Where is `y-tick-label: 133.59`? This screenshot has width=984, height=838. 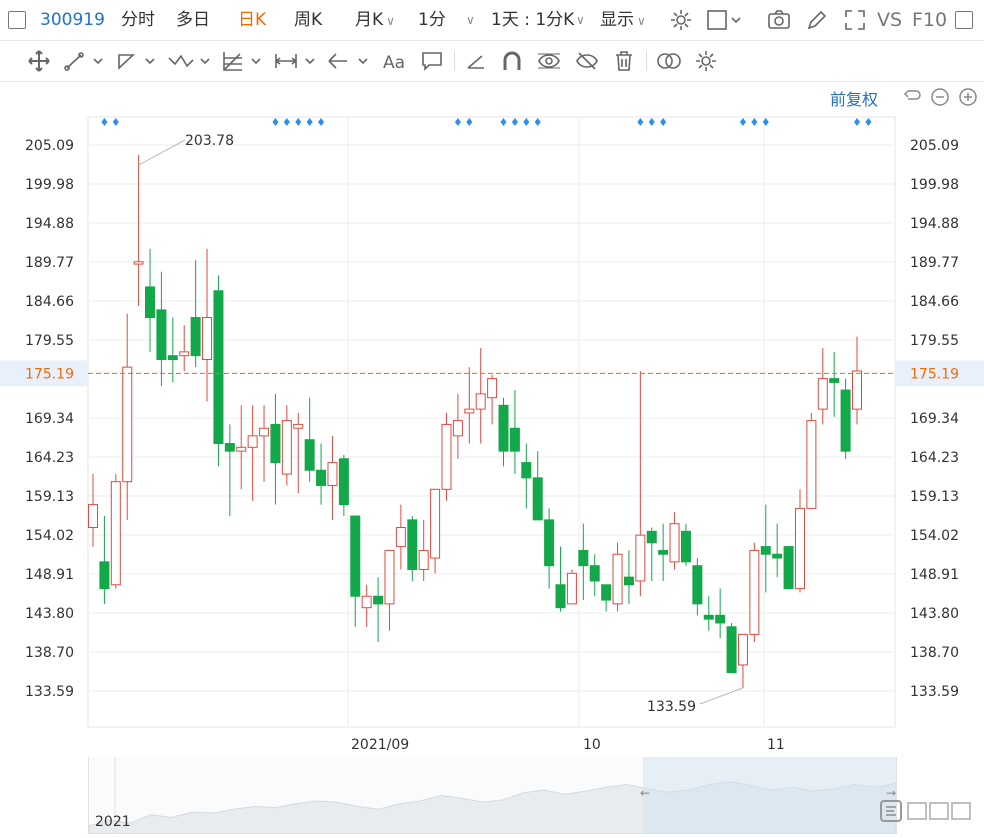 y-tick-label: 133.59 is located at coordinates (49, 692).